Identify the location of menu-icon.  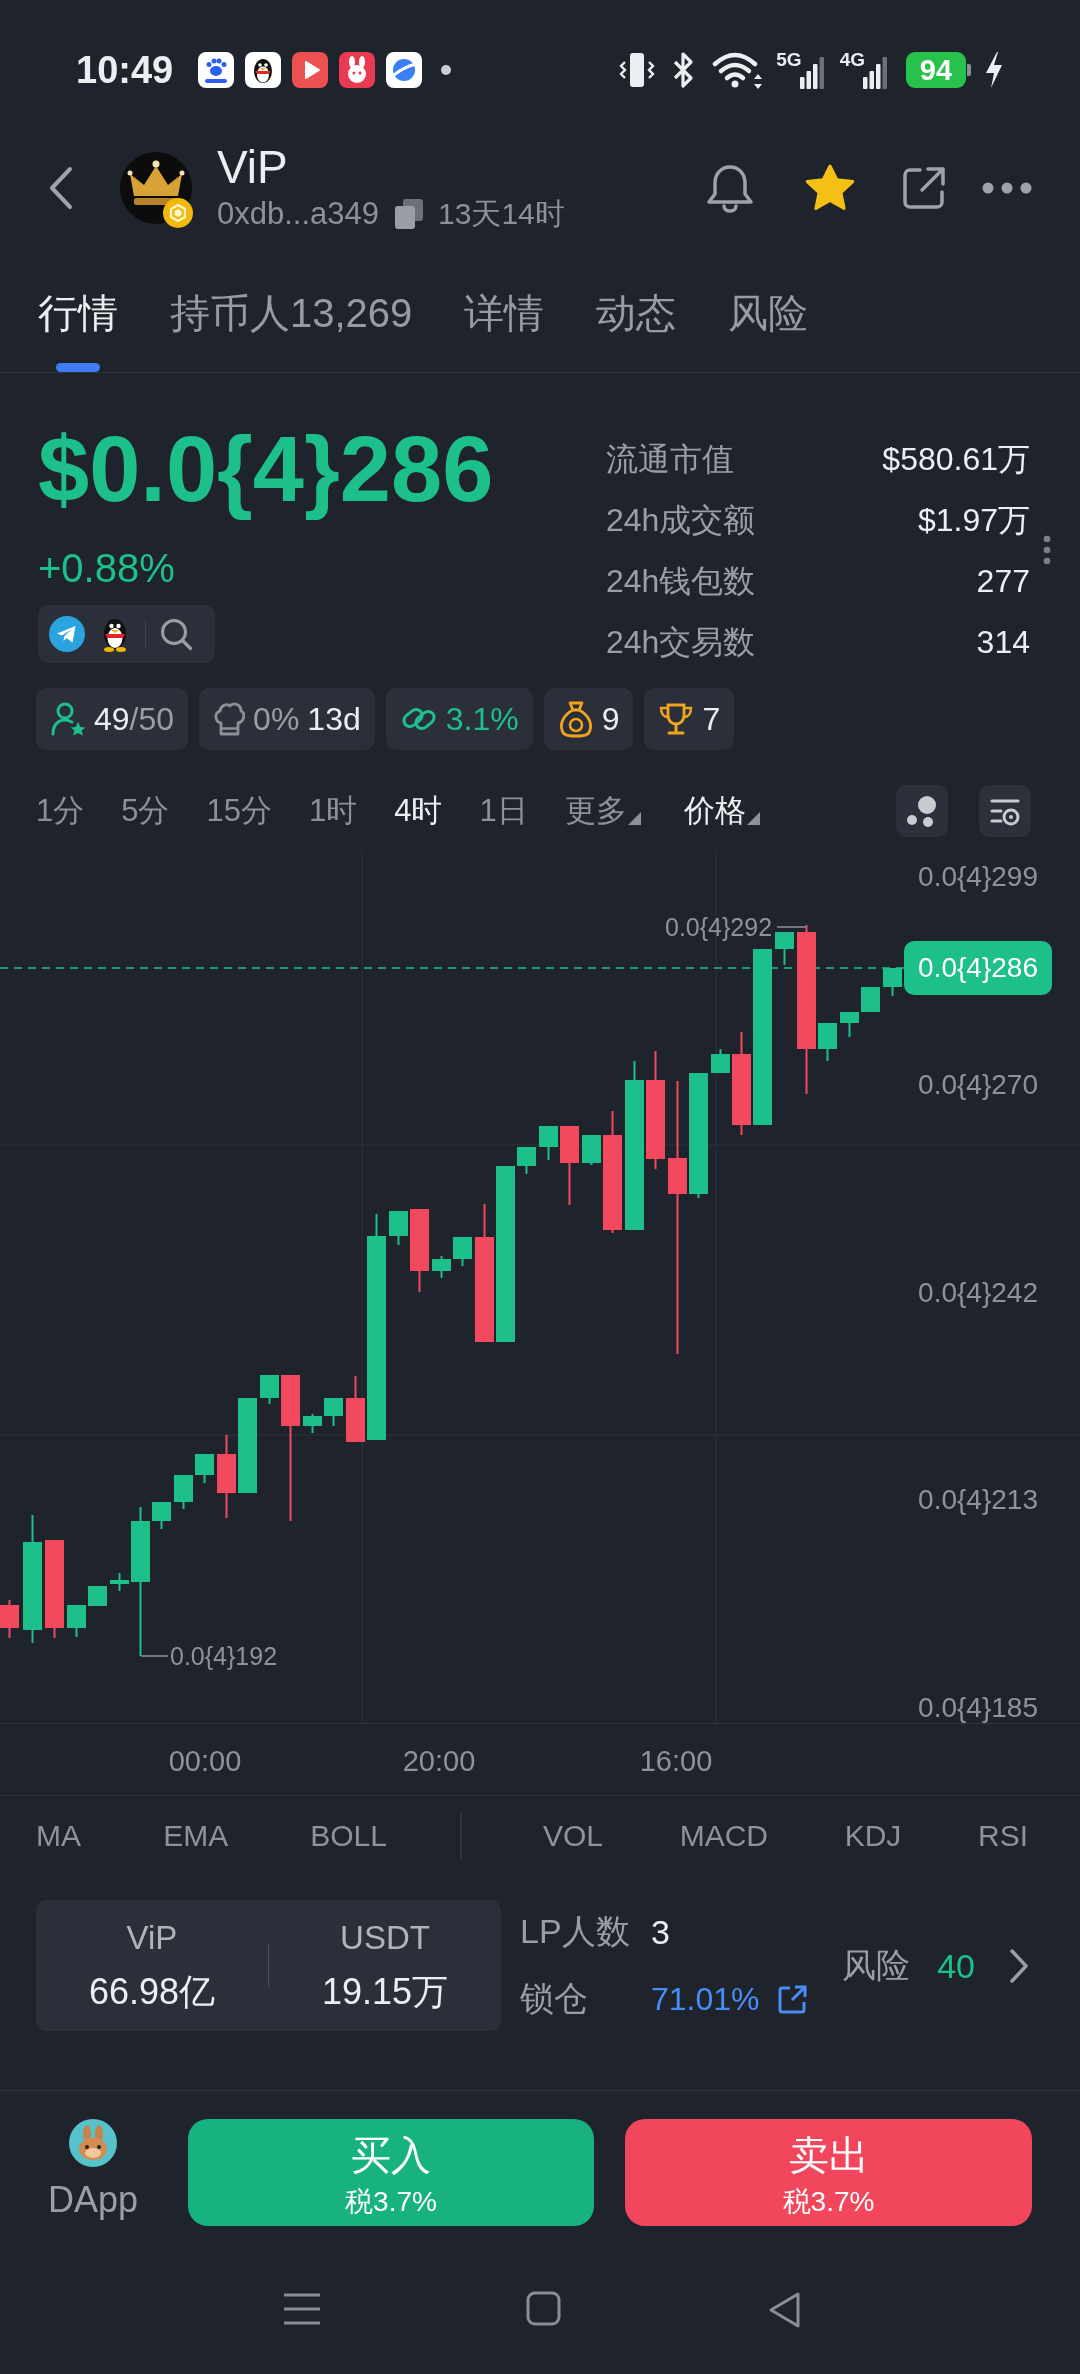
(302, 2309).